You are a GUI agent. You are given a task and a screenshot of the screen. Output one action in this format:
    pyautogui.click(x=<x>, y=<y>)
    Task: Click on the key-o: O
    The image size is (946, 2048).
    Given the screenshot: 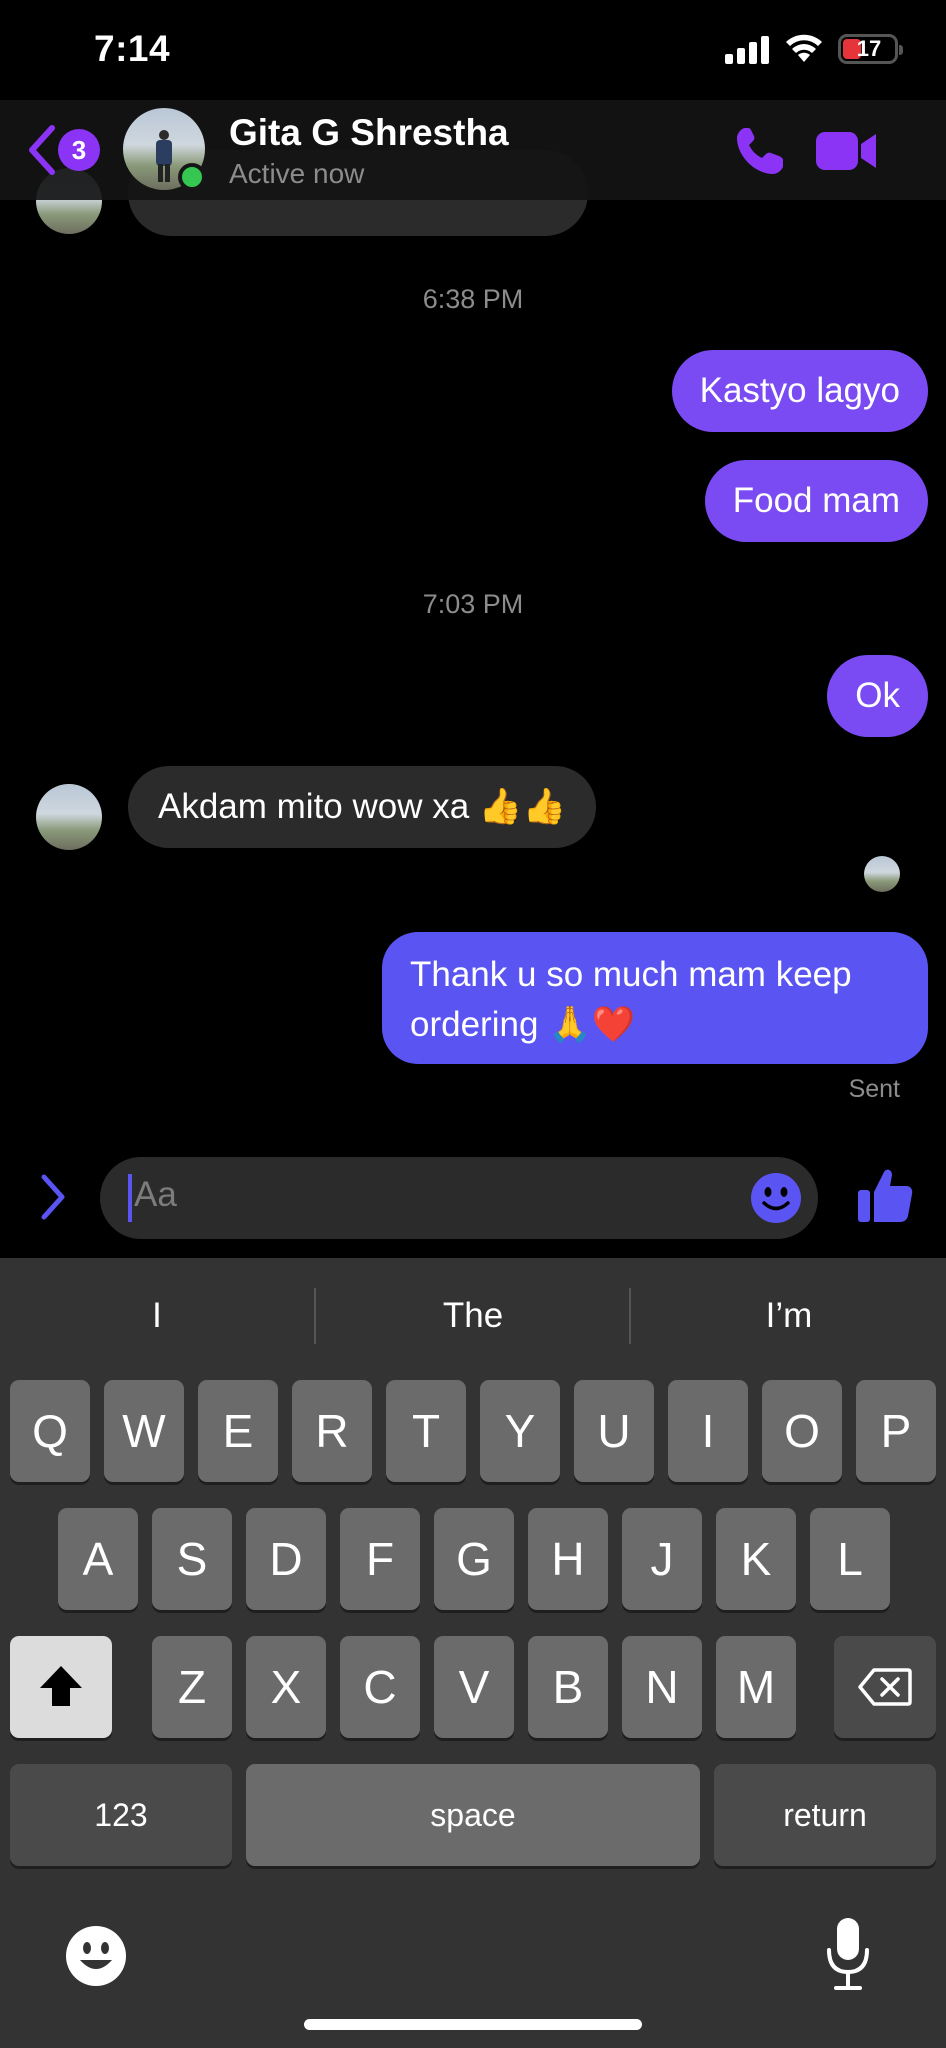 What is the action you would take?
    pyautogui.click(x=802, y=1431)
    